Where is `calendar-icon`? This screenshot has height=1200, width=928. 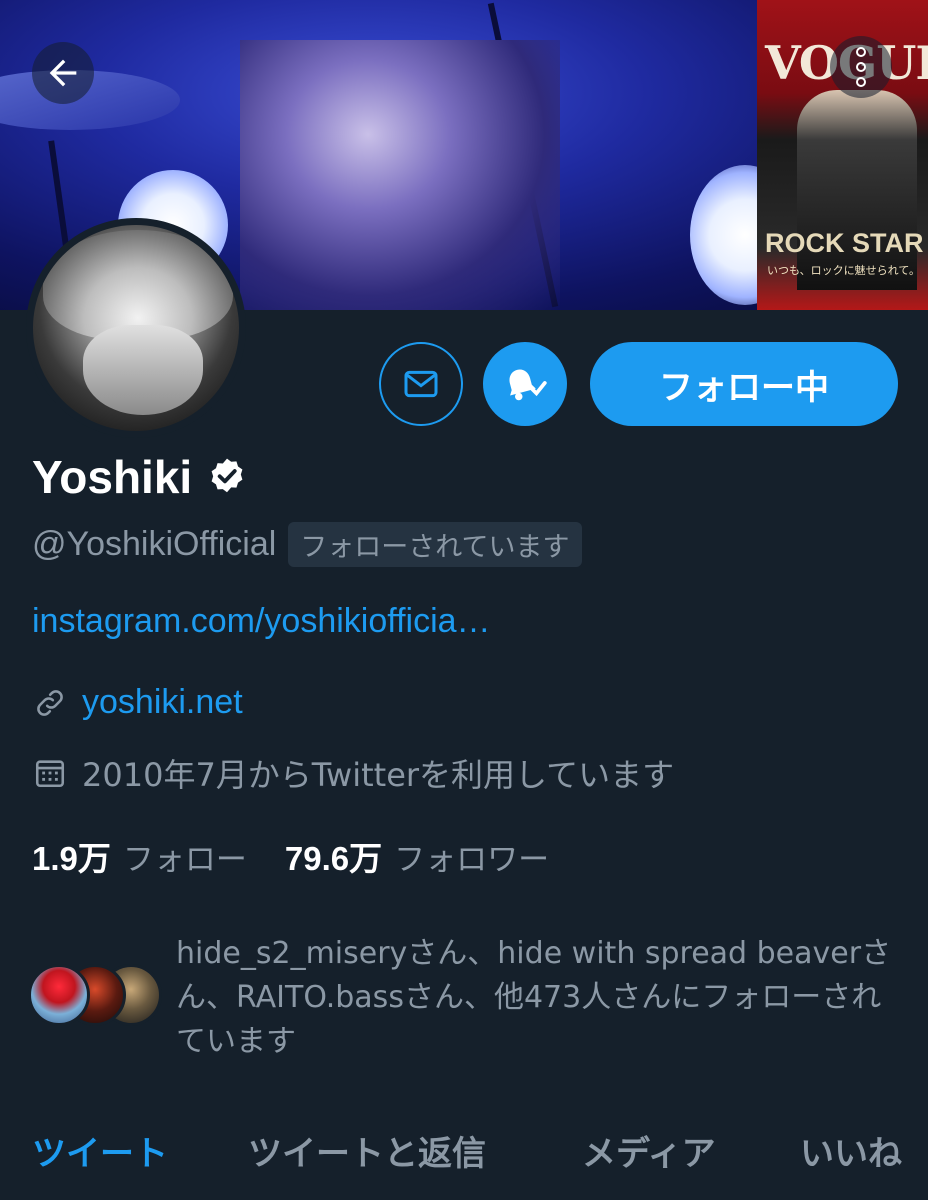 calendar-icon is located at coordinates (50, 773).